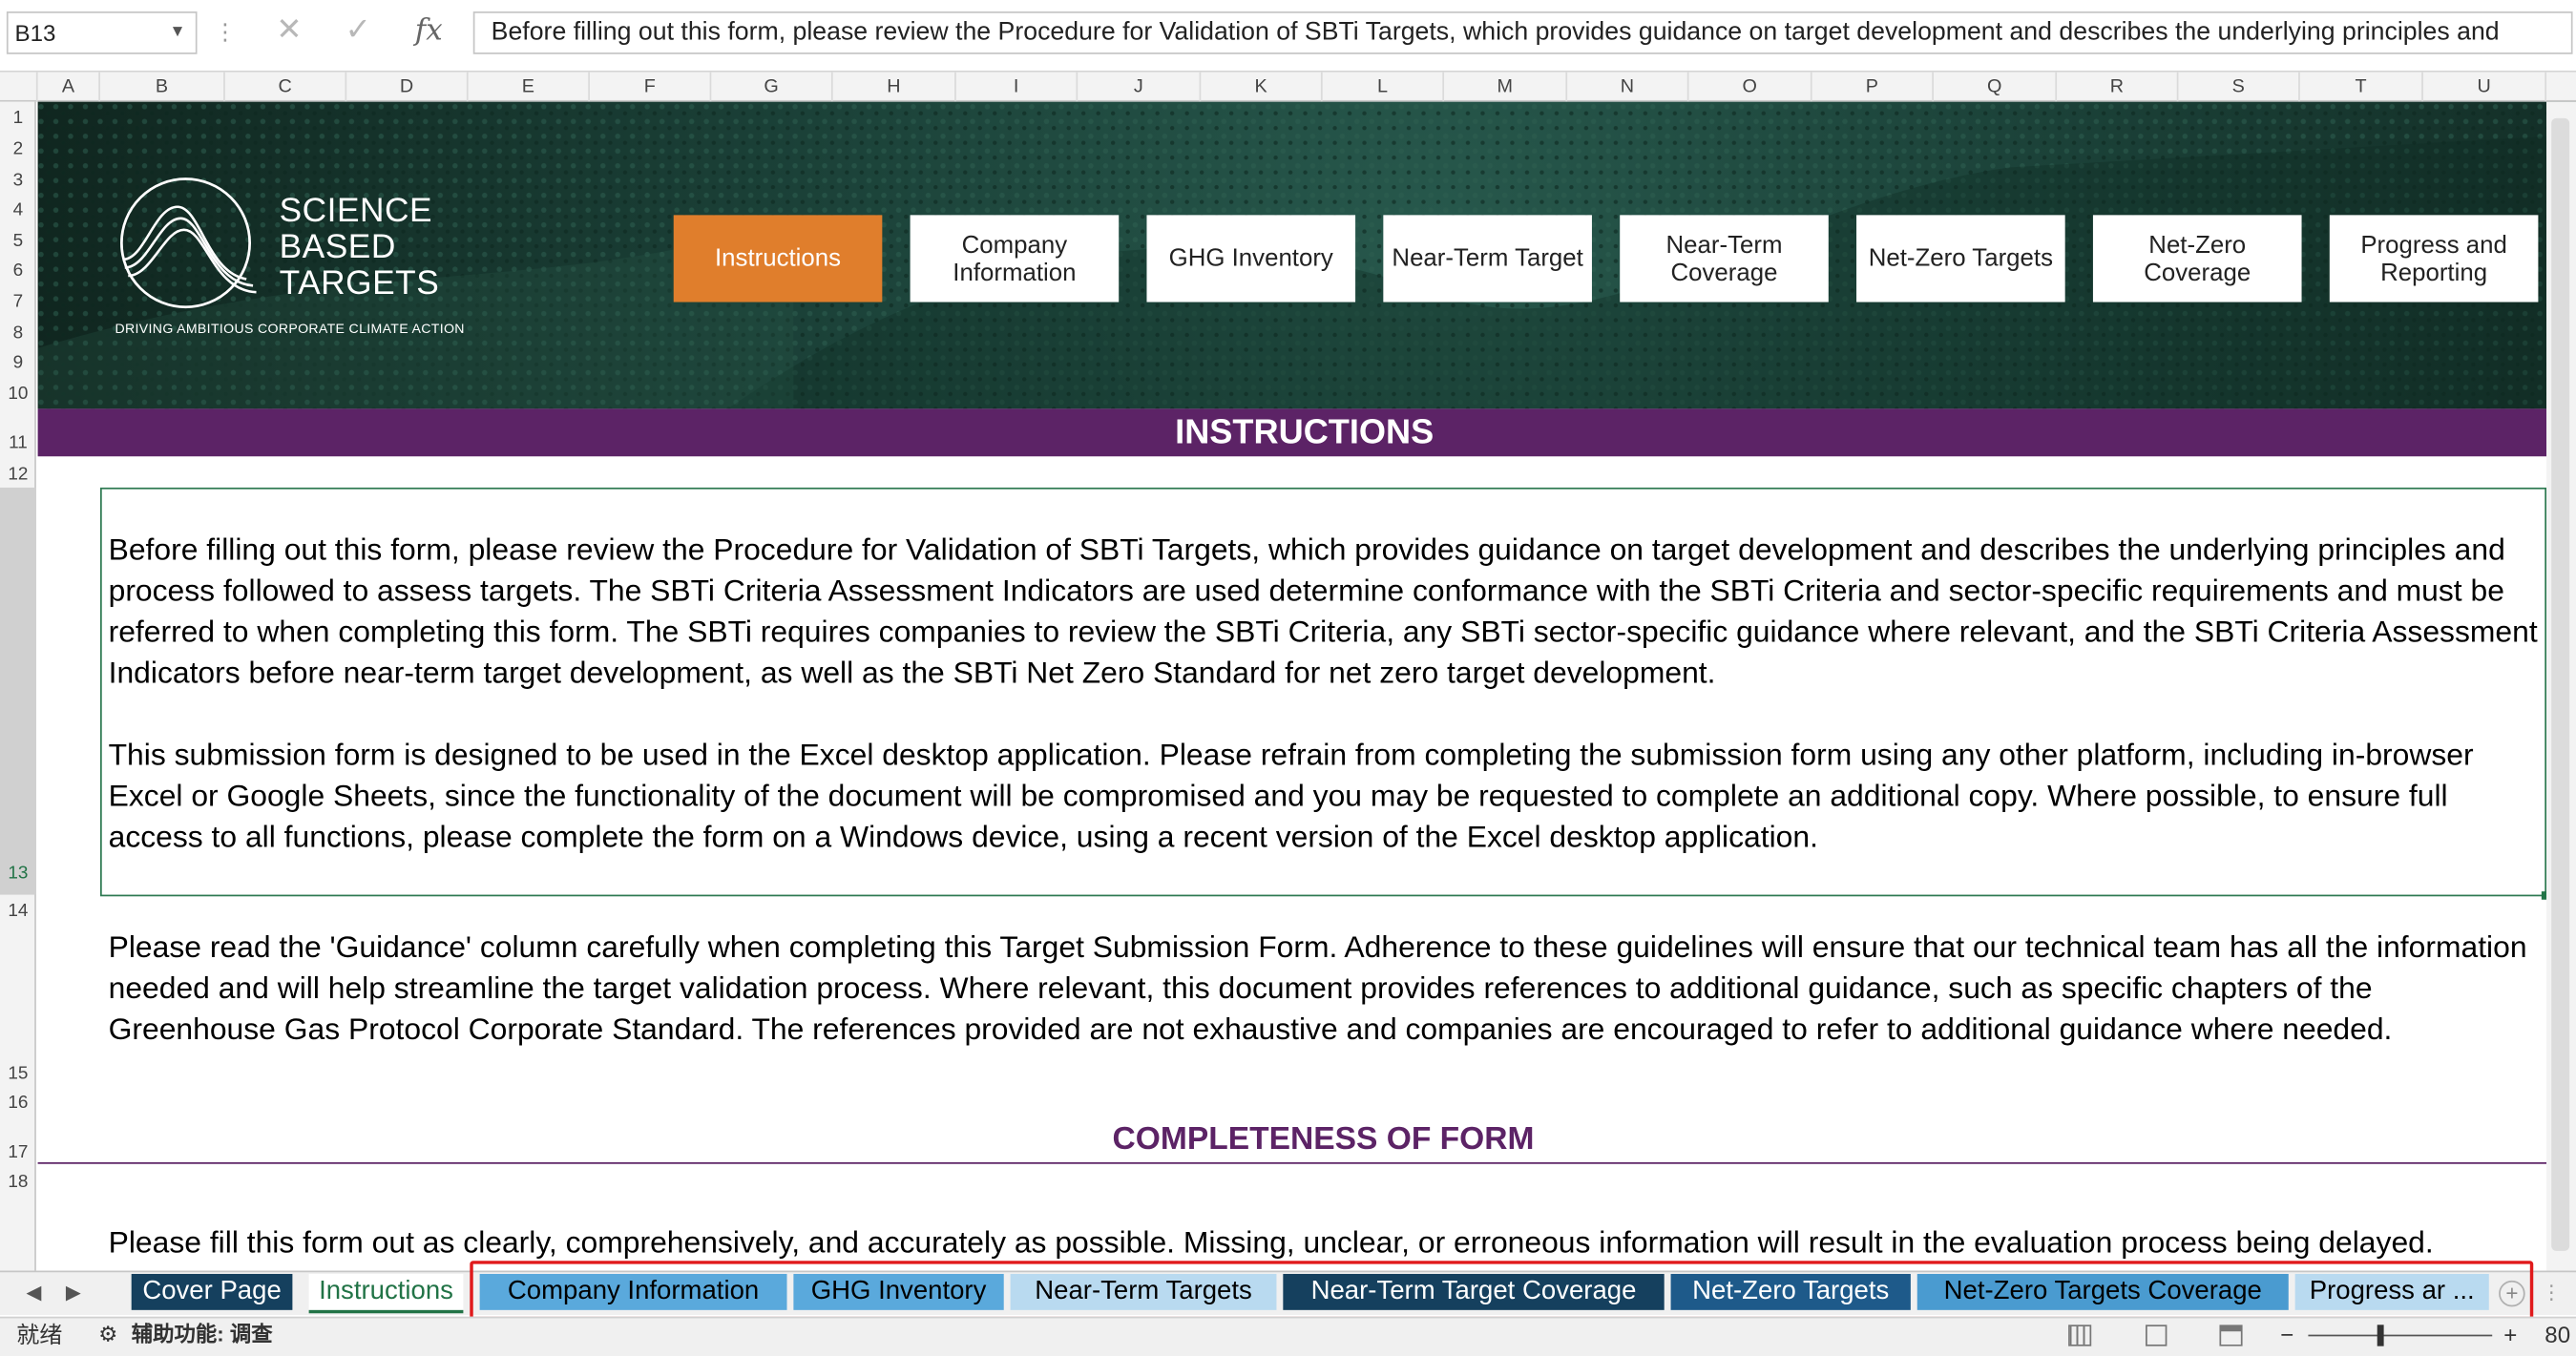 Image resolution: width=2576 pixels, height=1356 pixels. I want to click on highlight-box, so click(1502, 1291).